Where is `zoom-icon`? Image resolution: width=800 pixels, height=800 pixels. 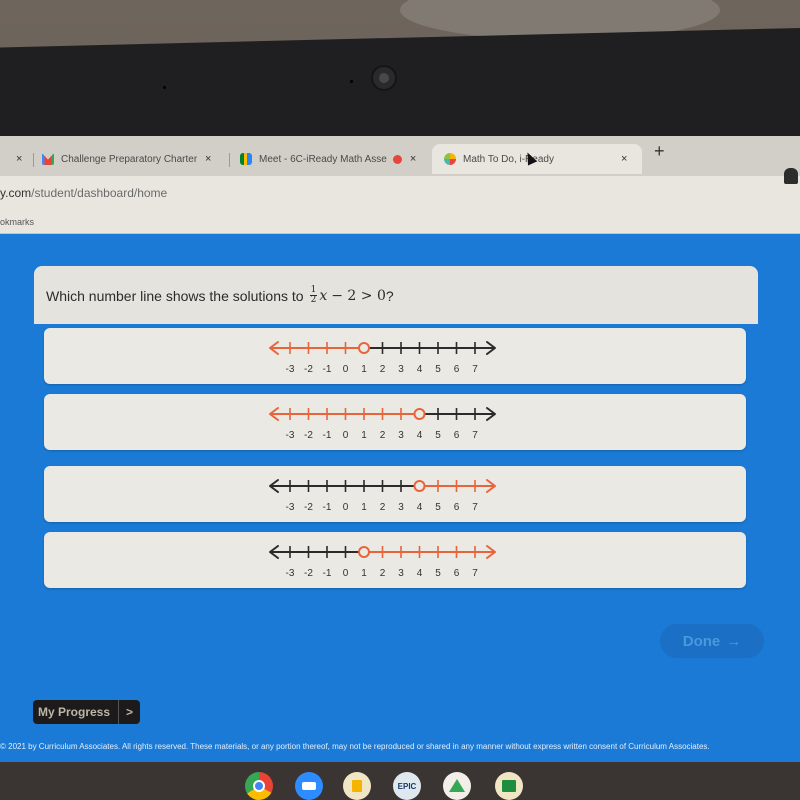
zoom-icon is located at coordinates (309, 786).